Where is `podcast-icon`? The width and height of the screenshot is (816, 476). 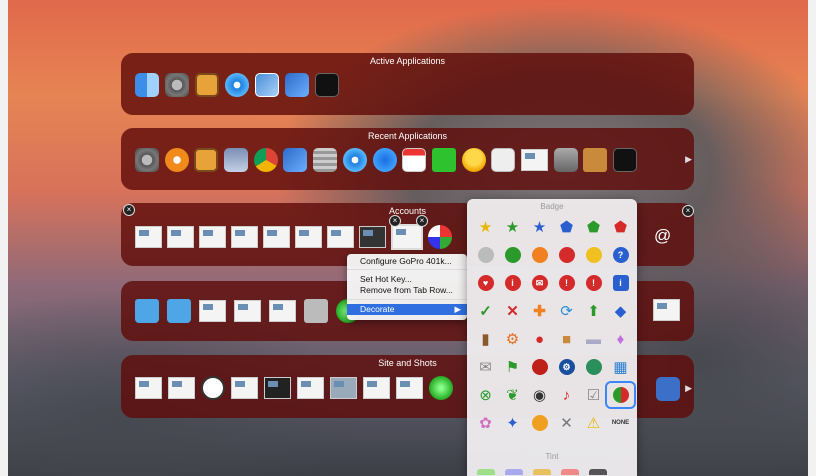 podcast-icon is located at coordinates (176, 160).